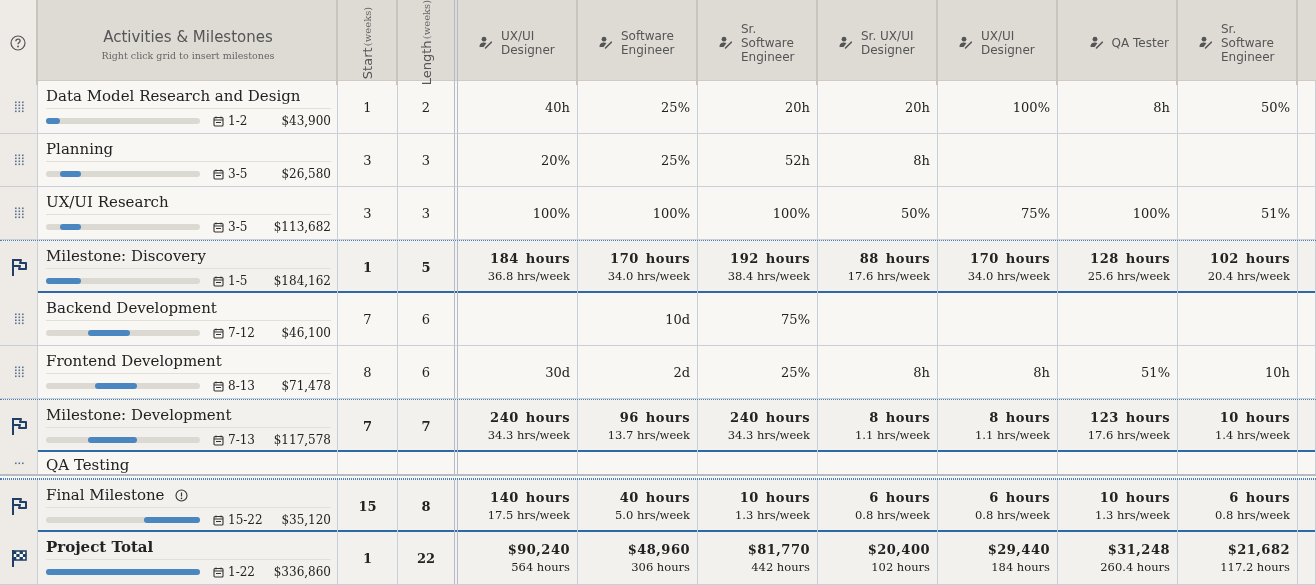 The width and height of the screenshot is (1316, 585). Describe the element at coordinates (18, 42) in the screenshot. I see `help-icon` at that location.